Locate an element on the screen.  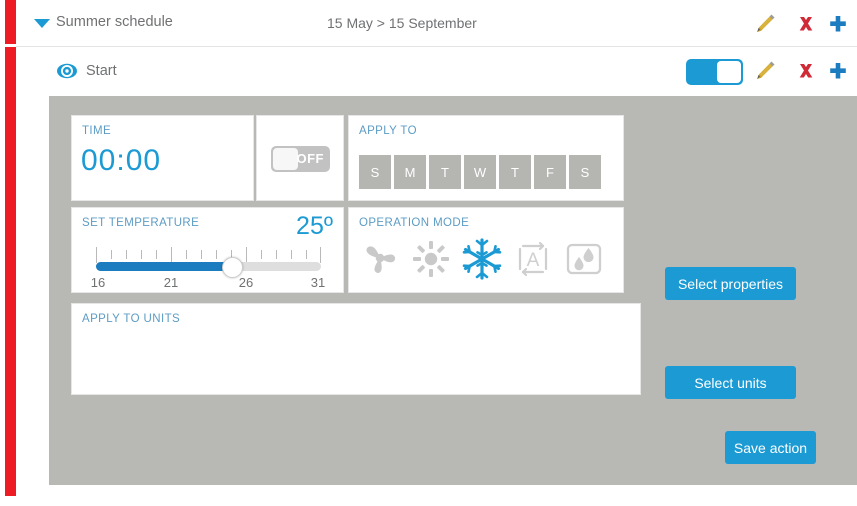
time-value: 00:00 is located at coordinates (121, 161).